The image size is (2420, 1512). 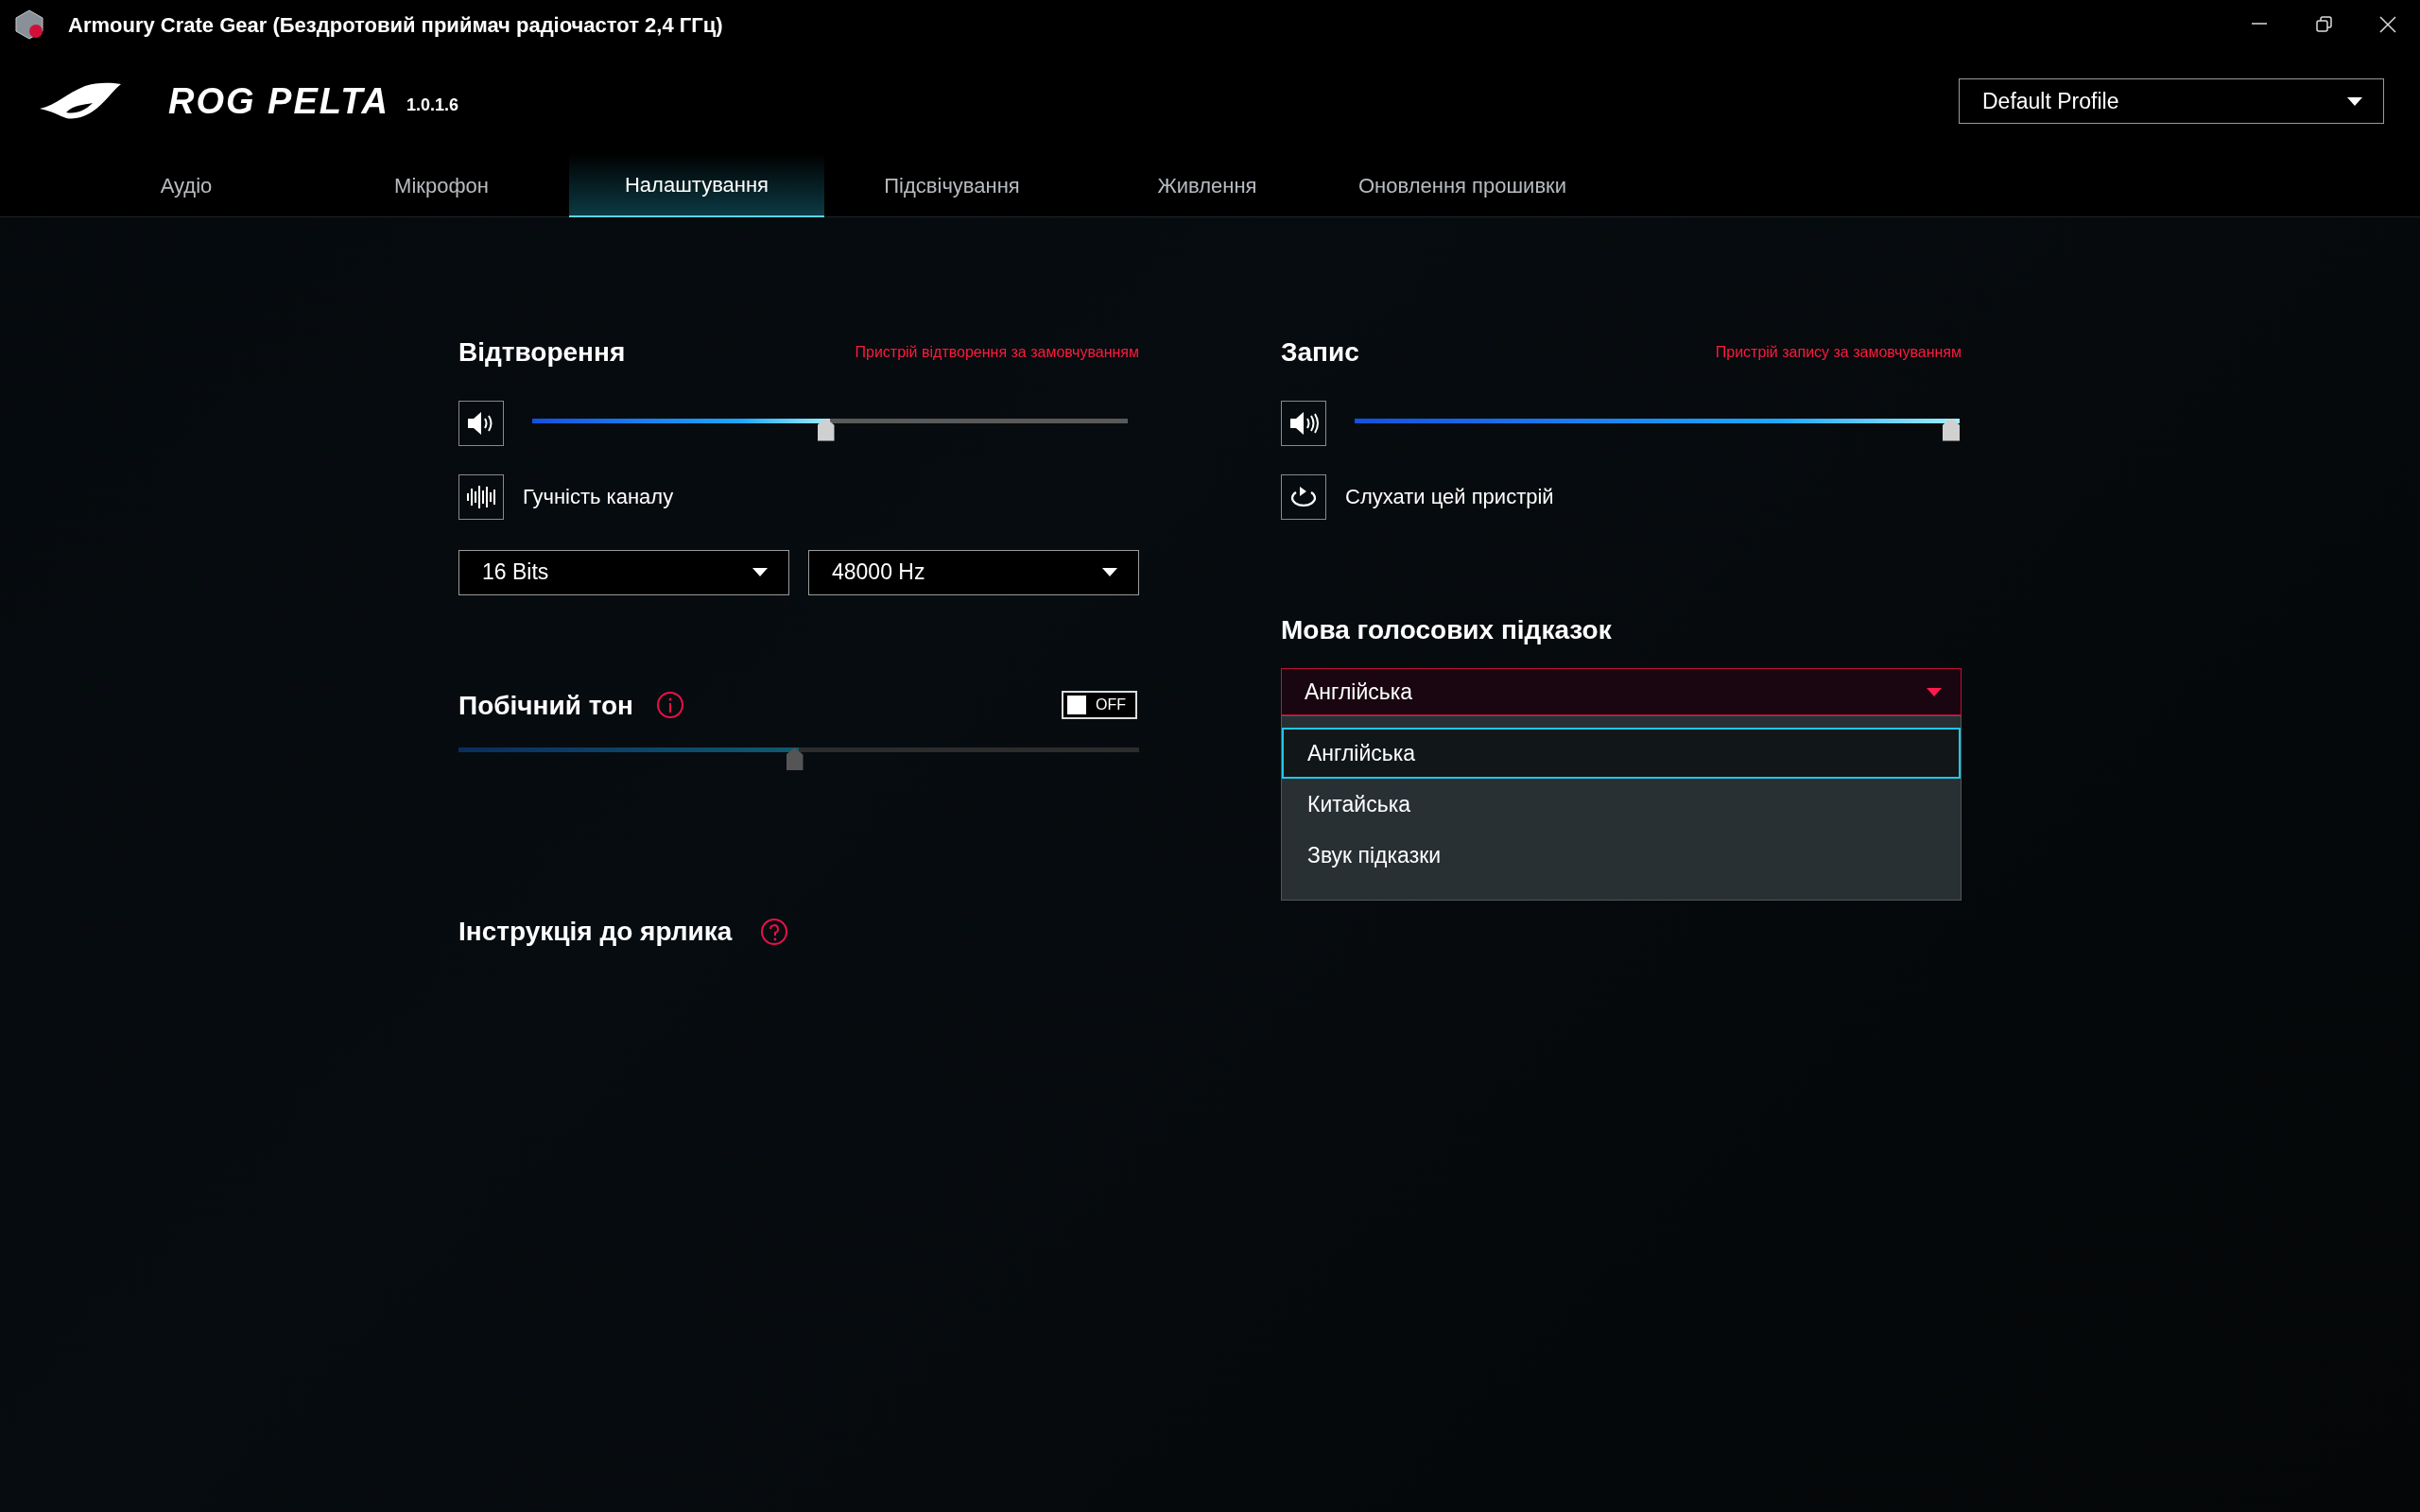 I want to click on menu-option: Звук підказки, so click(x=1622, y=856).